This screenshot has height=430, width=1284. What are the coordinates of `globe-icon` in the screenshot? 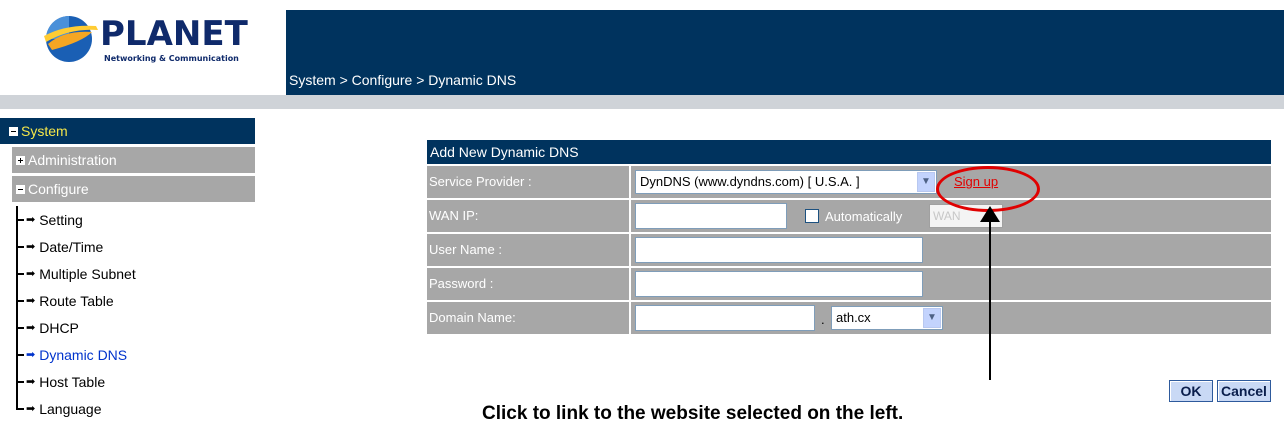 It's located at (71, 39).